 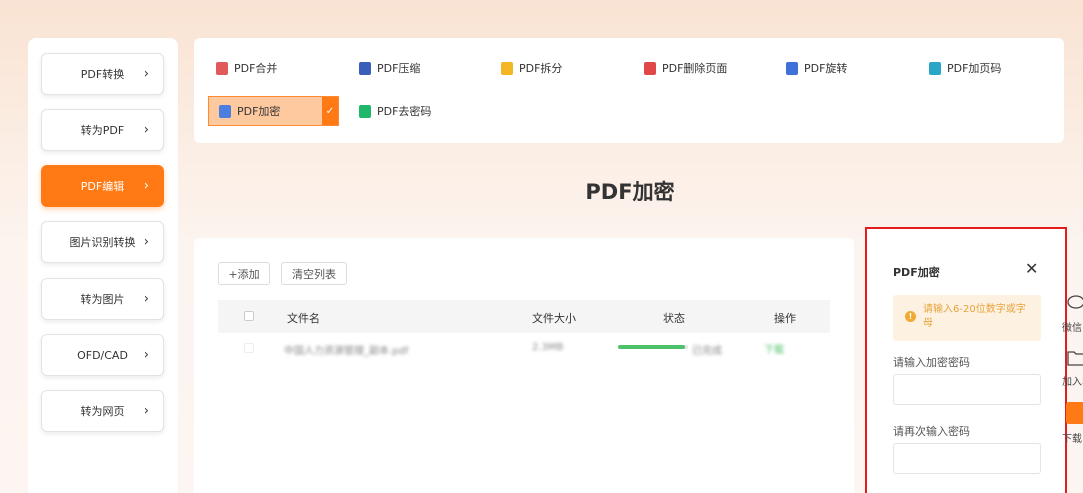 I want to click on tool-pdf-compress: PDF压缩, so click(x=389, y=68).